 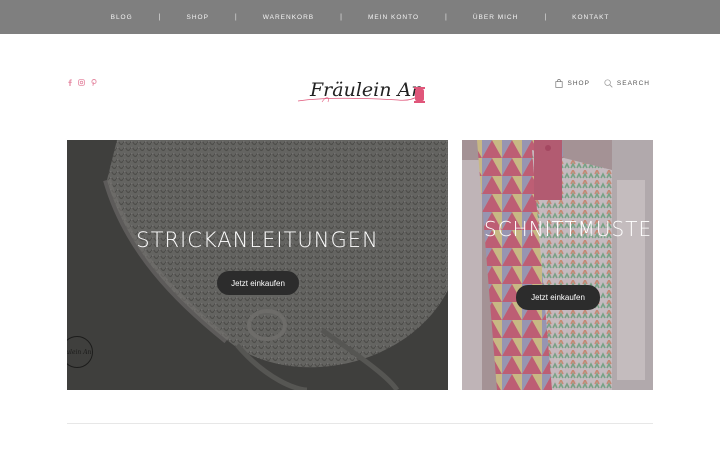 What do you see at coordinates (633, 83) in the screenshot?
I see `header-search-label: SEARCH` at bounding box center [633, 83].